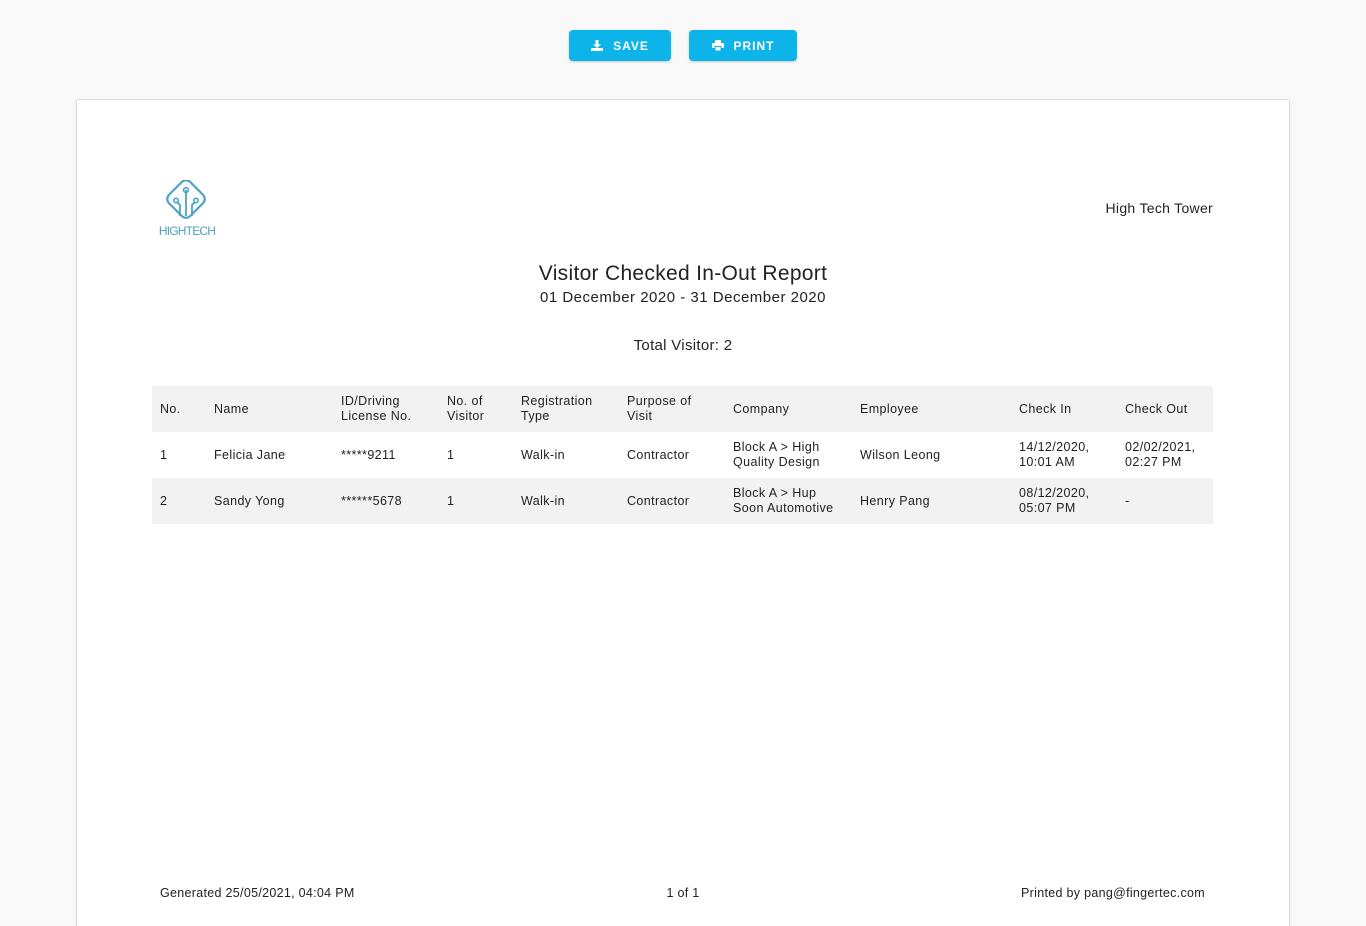  I want to click on col-employee: Employee, so click(889, 408).